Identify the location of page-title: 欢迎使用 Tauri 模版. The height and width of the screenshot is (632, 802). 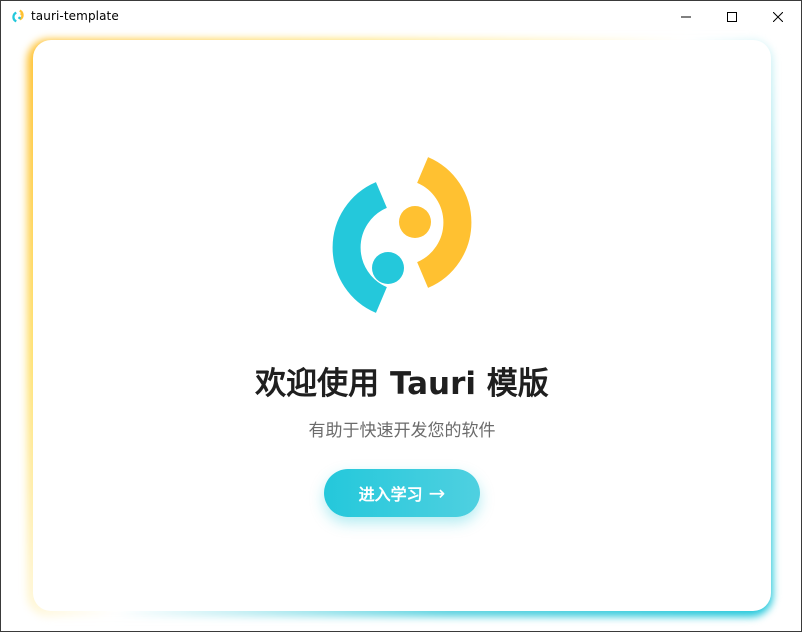
(402, 384).